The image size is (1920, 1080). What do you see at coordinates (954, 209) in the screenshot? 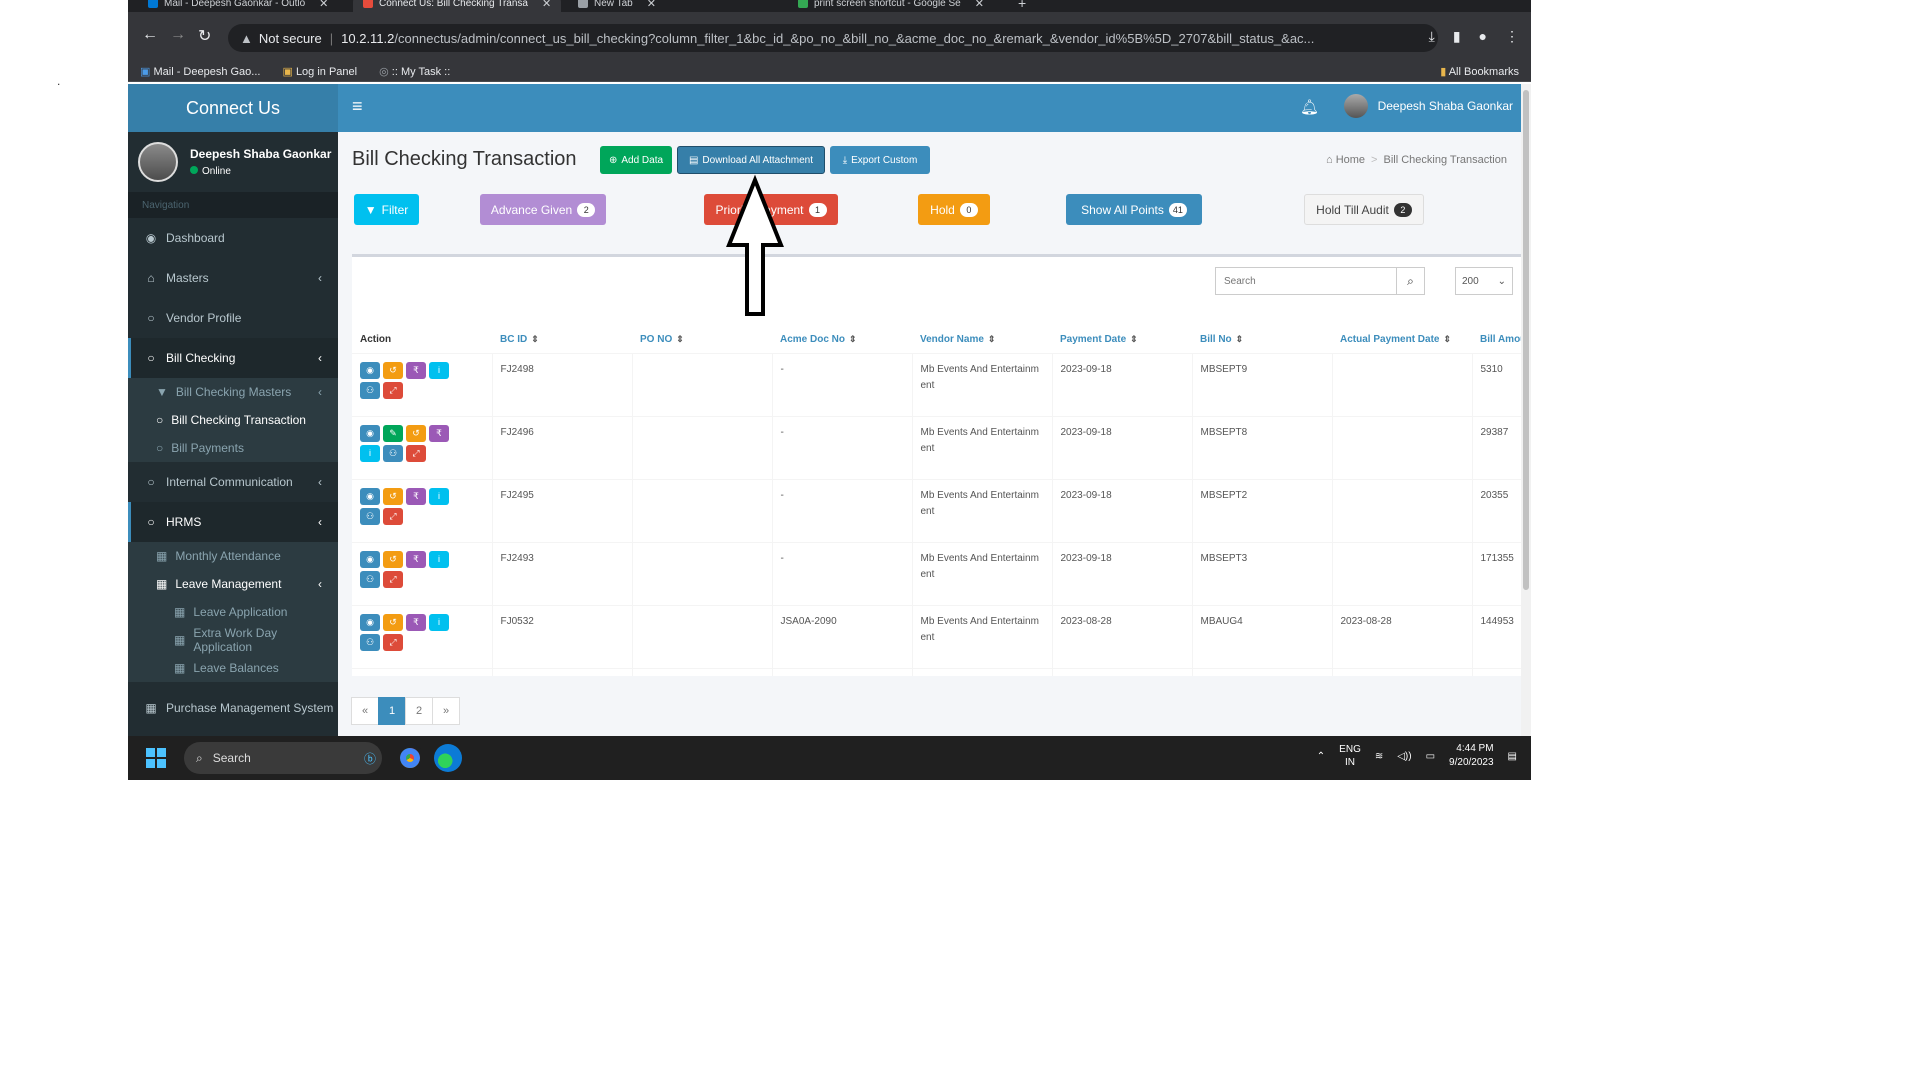
I see `hold-button: Hold 0` at bounding box center [954, 209].